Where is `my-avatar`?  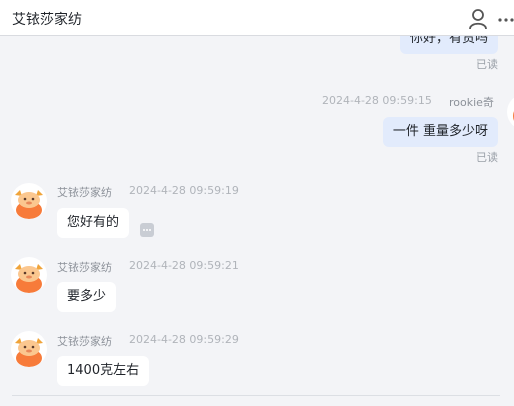 my-avatar is located at coordinates (510, 112).